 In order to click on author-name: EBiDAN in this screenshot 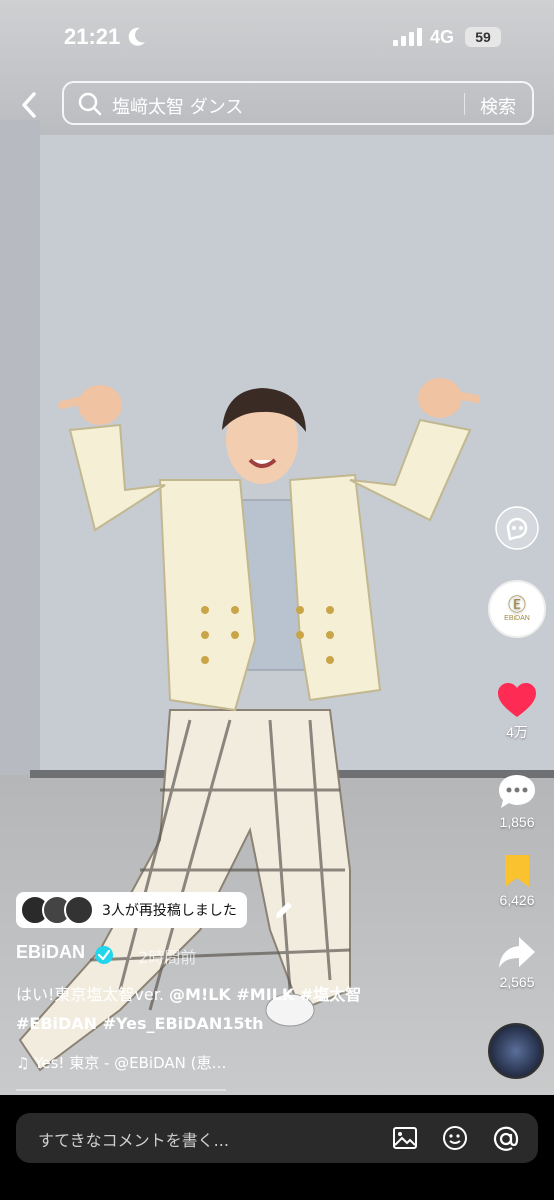, I will do `click(50, 952)`.